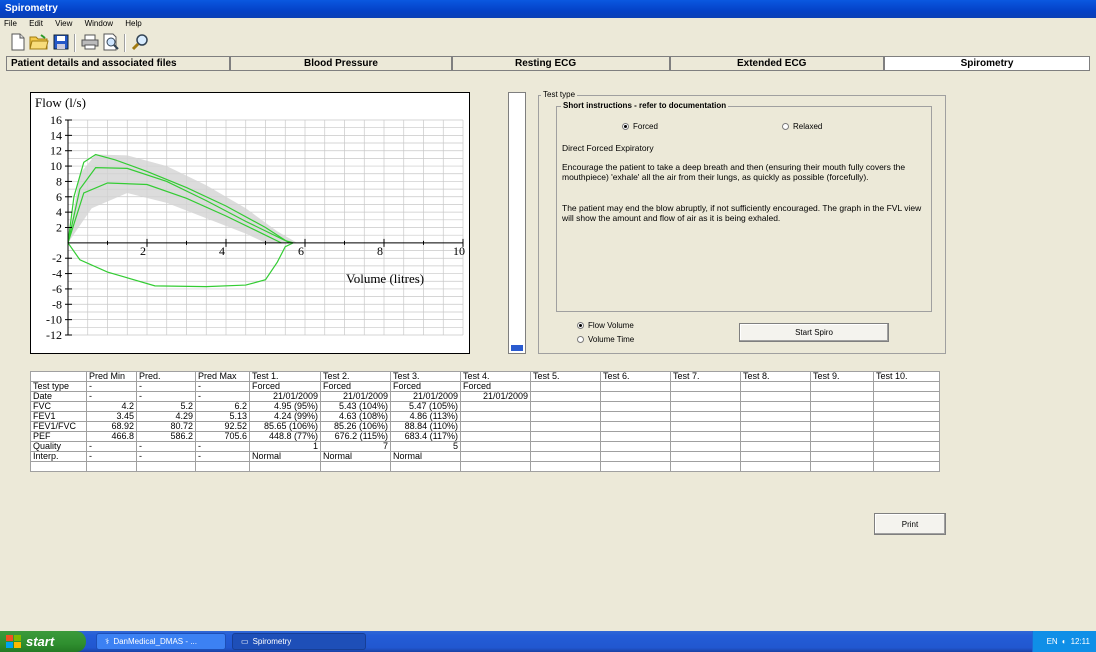 The image size is (1096, 652). What do you see at coordinates (517, 223) in the screenshot?
I see `volume-level-bar` at bounding box center [517, 223].